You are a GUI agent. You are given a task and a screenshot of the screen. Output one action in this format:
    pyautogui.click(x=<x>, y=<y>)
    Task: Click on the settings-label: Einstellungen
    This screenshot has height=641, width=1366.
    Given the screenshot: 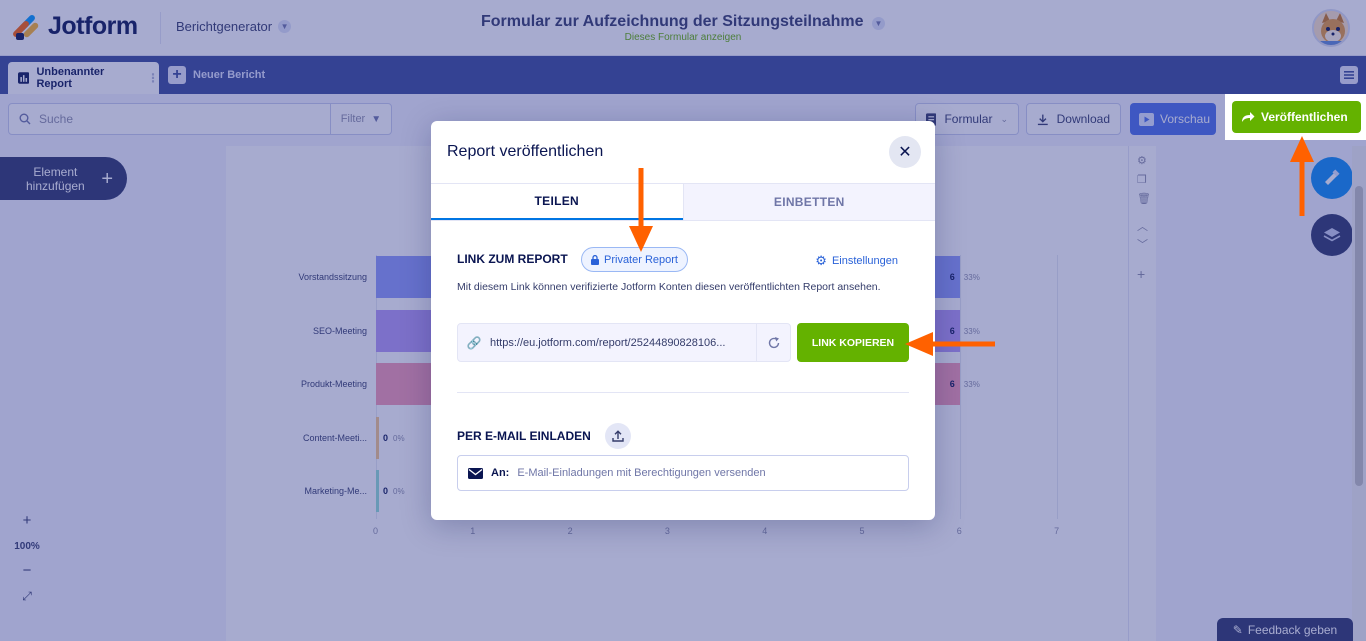 What is the action you would take?
    pyautogui.click(x=864, y=261)
    